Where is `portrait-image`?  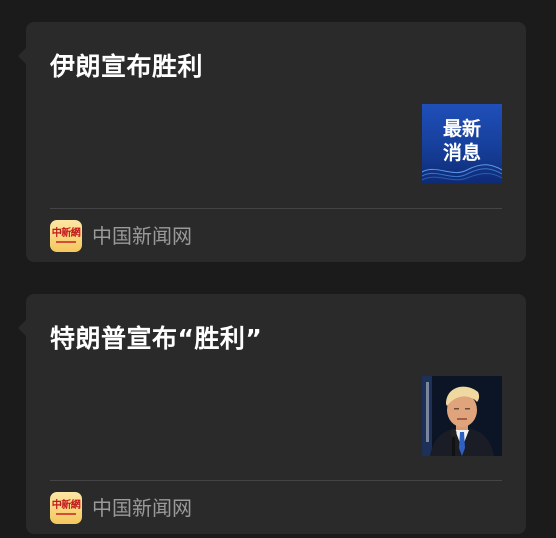 portrait-image is located at coordinates (462, 416).